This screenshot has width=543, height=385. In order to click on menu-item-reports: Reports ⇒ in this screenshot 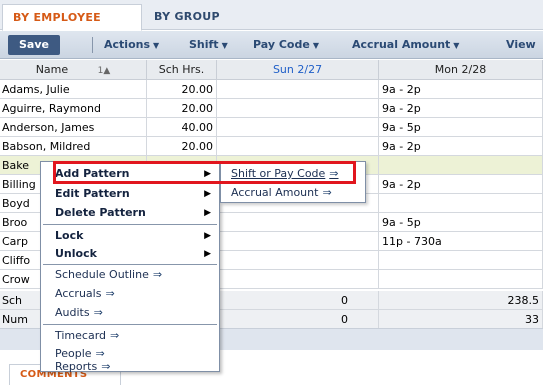, I will do `click(130, 366)`.